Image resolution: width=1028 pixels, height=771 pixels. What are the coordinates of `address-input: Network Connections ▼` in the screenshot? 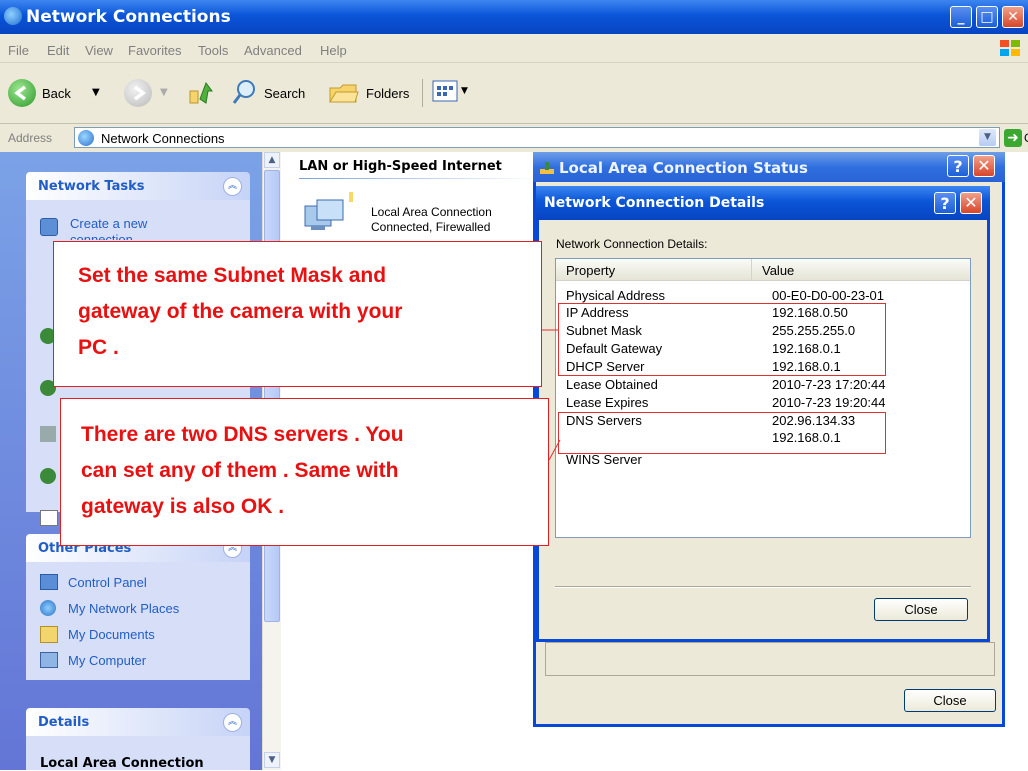 It's located at (537, 137).